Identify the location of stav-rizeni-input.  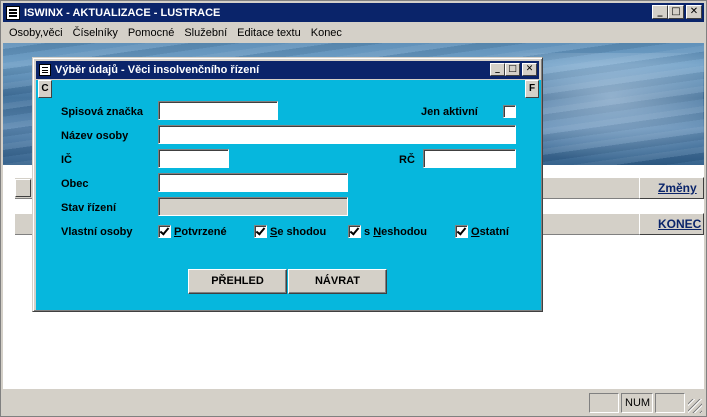
(253, 206).